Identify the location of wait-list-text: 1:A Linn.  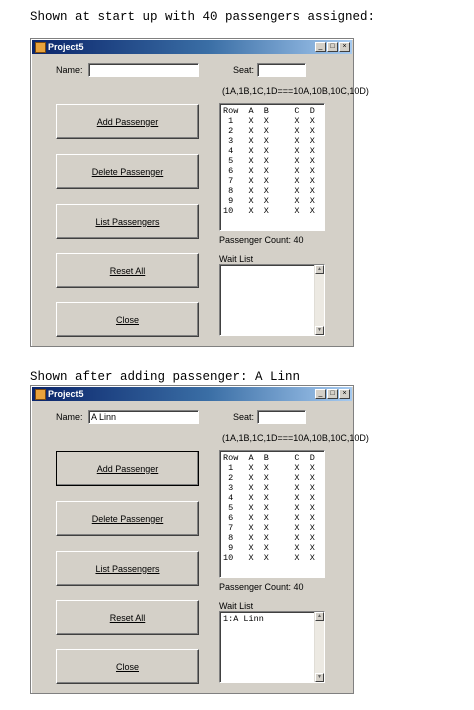
(243, 619).